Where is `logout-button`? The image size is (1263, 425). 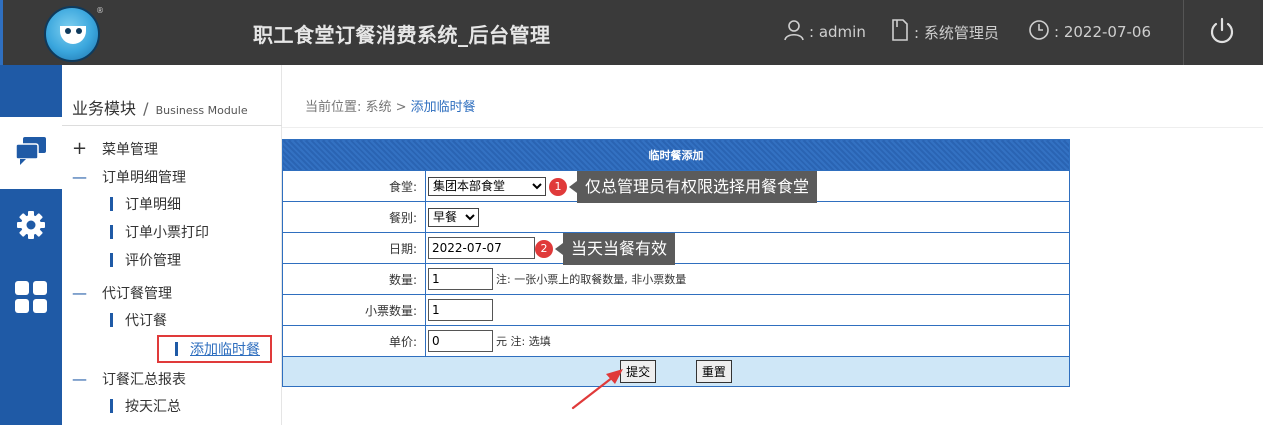 logout-button is located at coordinates (1222, 33).